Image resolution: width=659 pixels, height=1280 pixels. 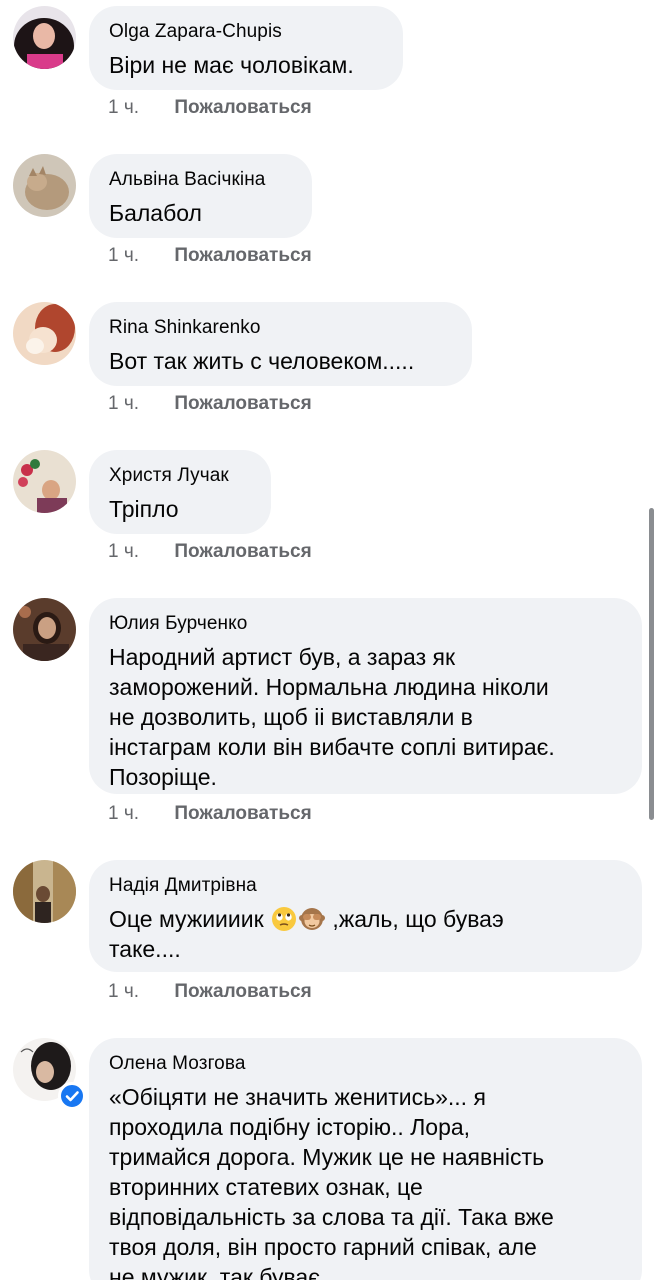 I want to click on comment-author: Надія Дмитрівна, so click(x=365, y=886).